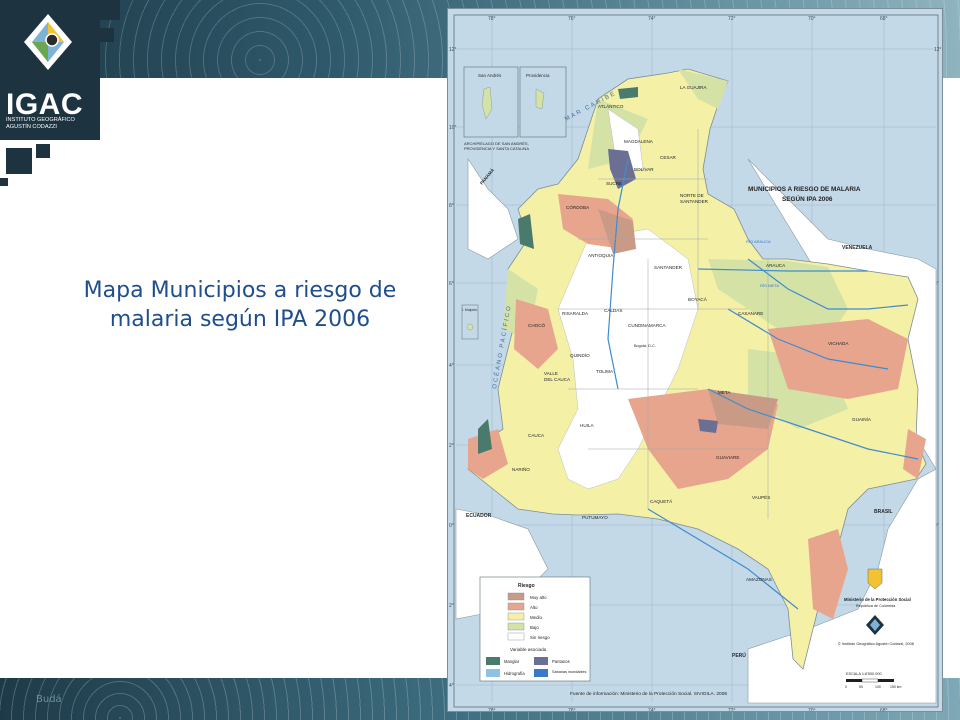 Image resolution: width=960 pixels, height=720 pixels. I want to click on tick-left-8: 2°, so click(451, 606).